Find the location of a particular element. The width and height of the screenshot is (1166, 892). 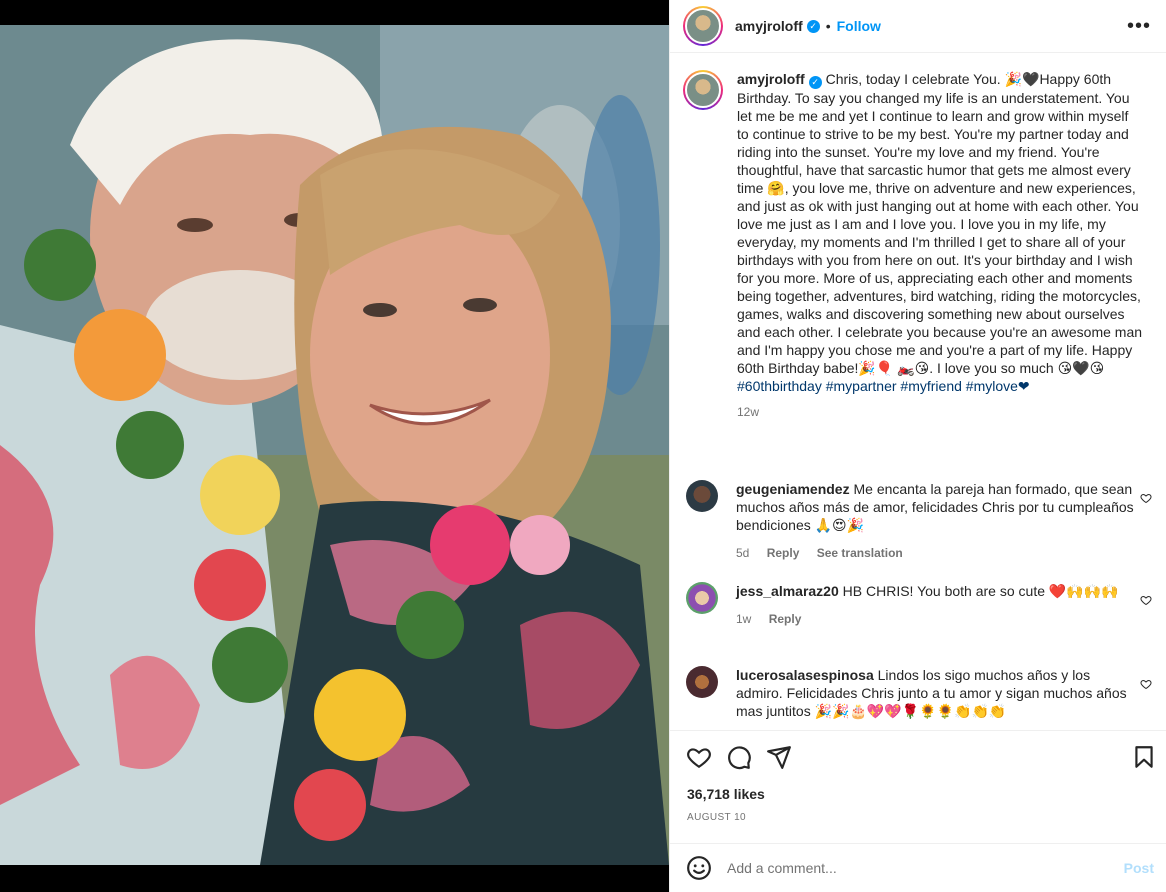

author-avatar is located at coordinates (703, 26).